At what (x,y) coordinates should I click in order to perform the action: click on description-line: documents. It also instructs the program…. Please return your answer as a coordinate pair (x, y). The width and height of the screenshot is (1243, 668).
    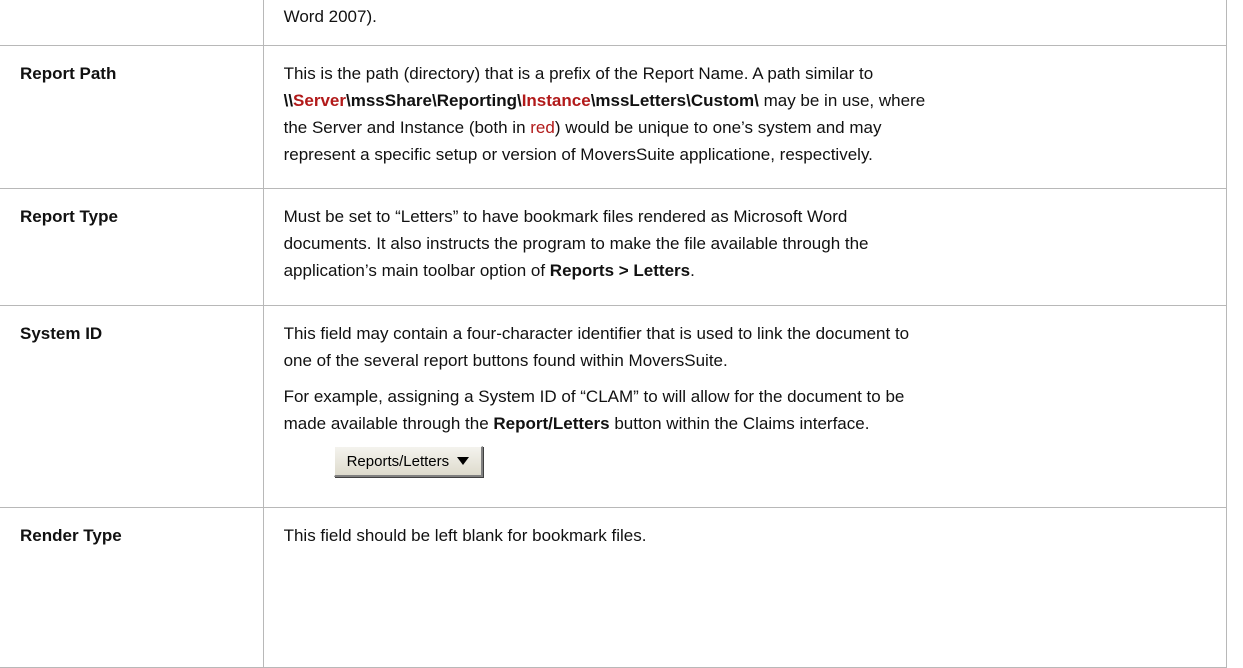
    Looking at the image, I should click on (576, 243).